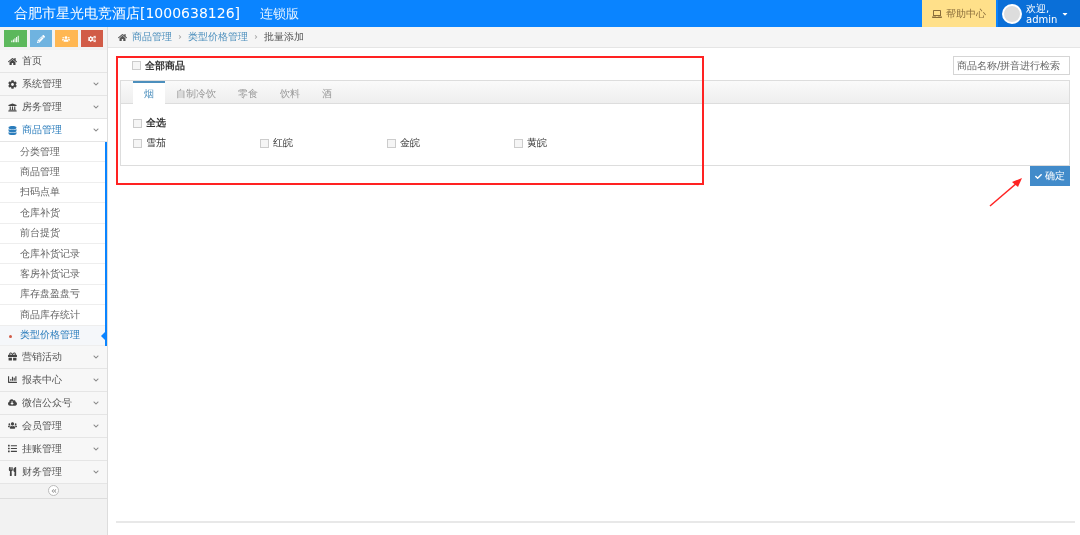 This screenshot has width=1080, height=535. I want to click on submenu-item: 类型价格管理, so click(52, 335).